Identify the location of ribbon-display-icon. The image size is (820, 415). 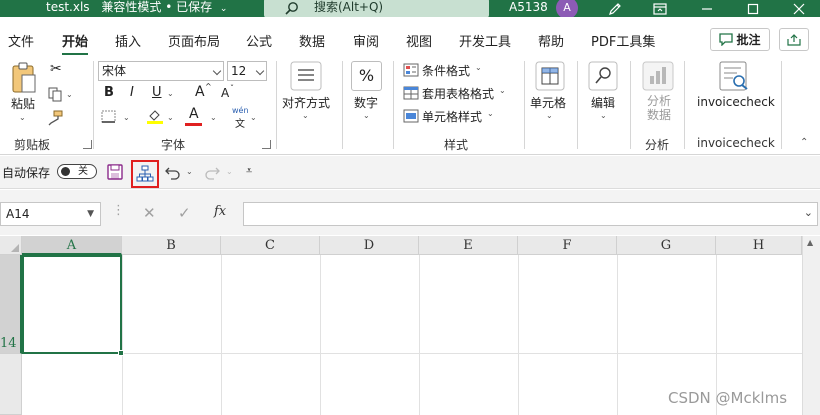
(660, 8).